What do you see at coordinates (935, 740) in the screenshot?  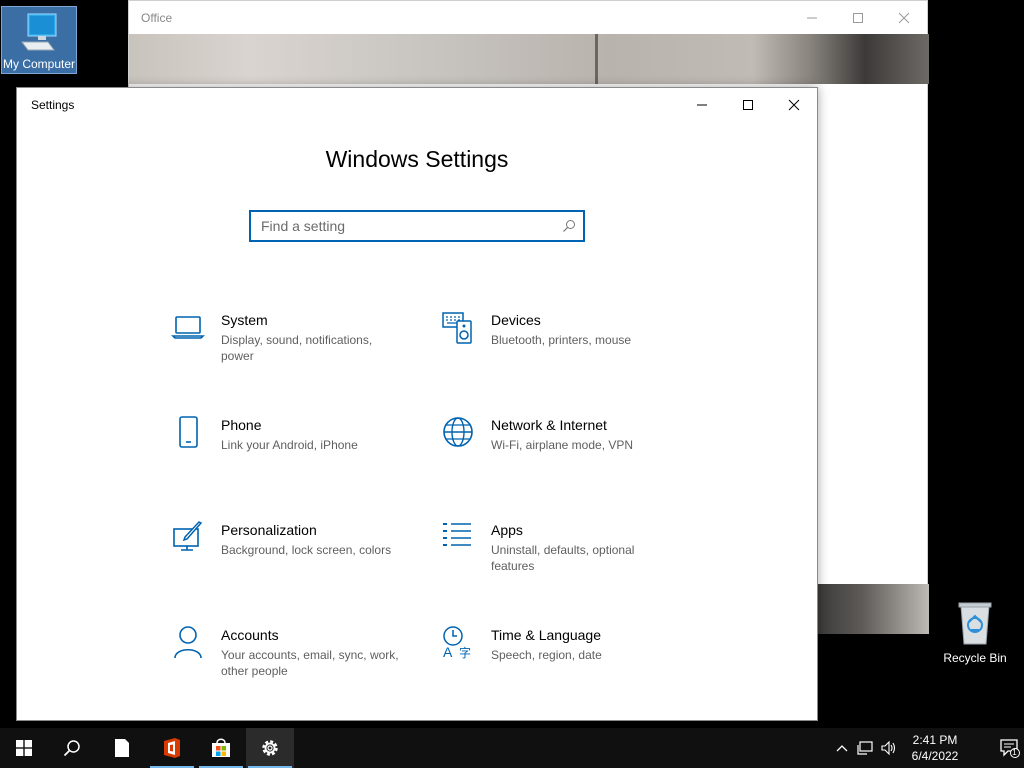 I see `clock-time: 2:41 PM` at bounding box center [935, 740].